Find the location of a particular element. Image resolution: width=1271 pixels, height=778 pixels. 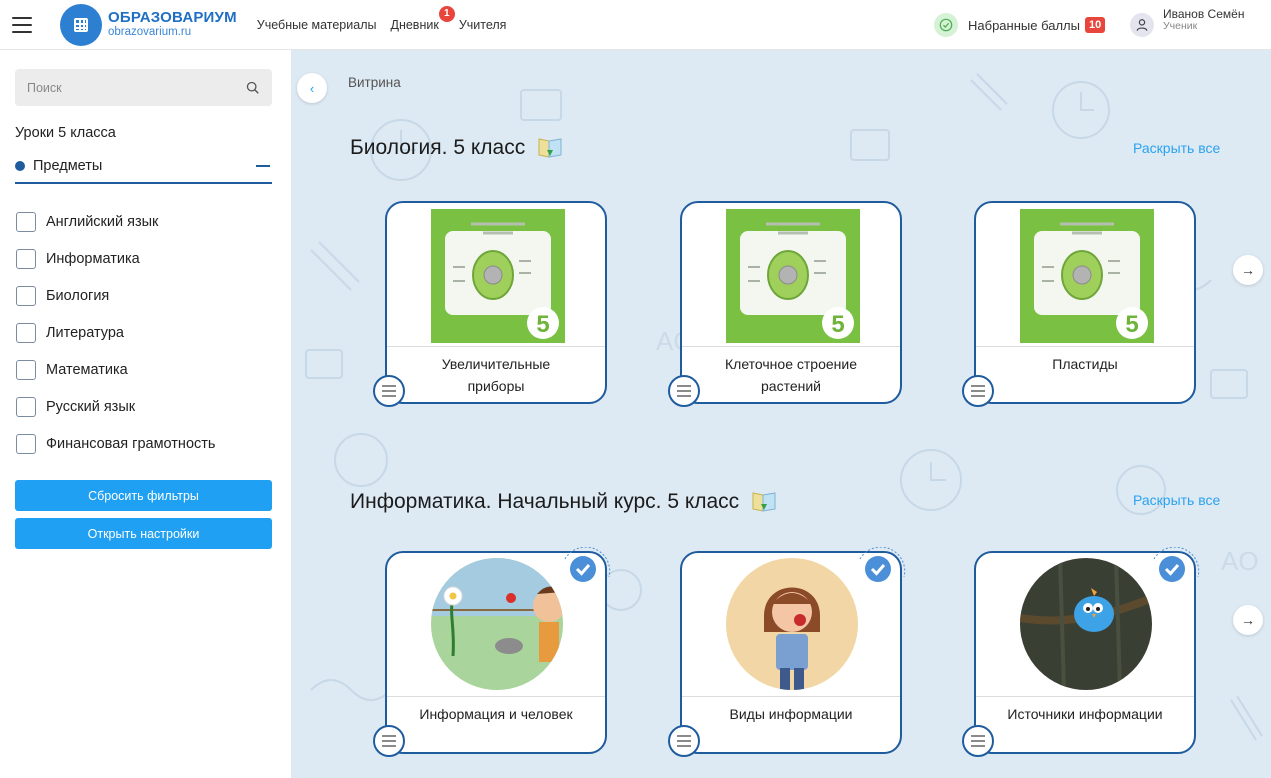

logo: ОБРАЗОВАРИУМ obrazovarium.ru is located at coordinates (148, 24).